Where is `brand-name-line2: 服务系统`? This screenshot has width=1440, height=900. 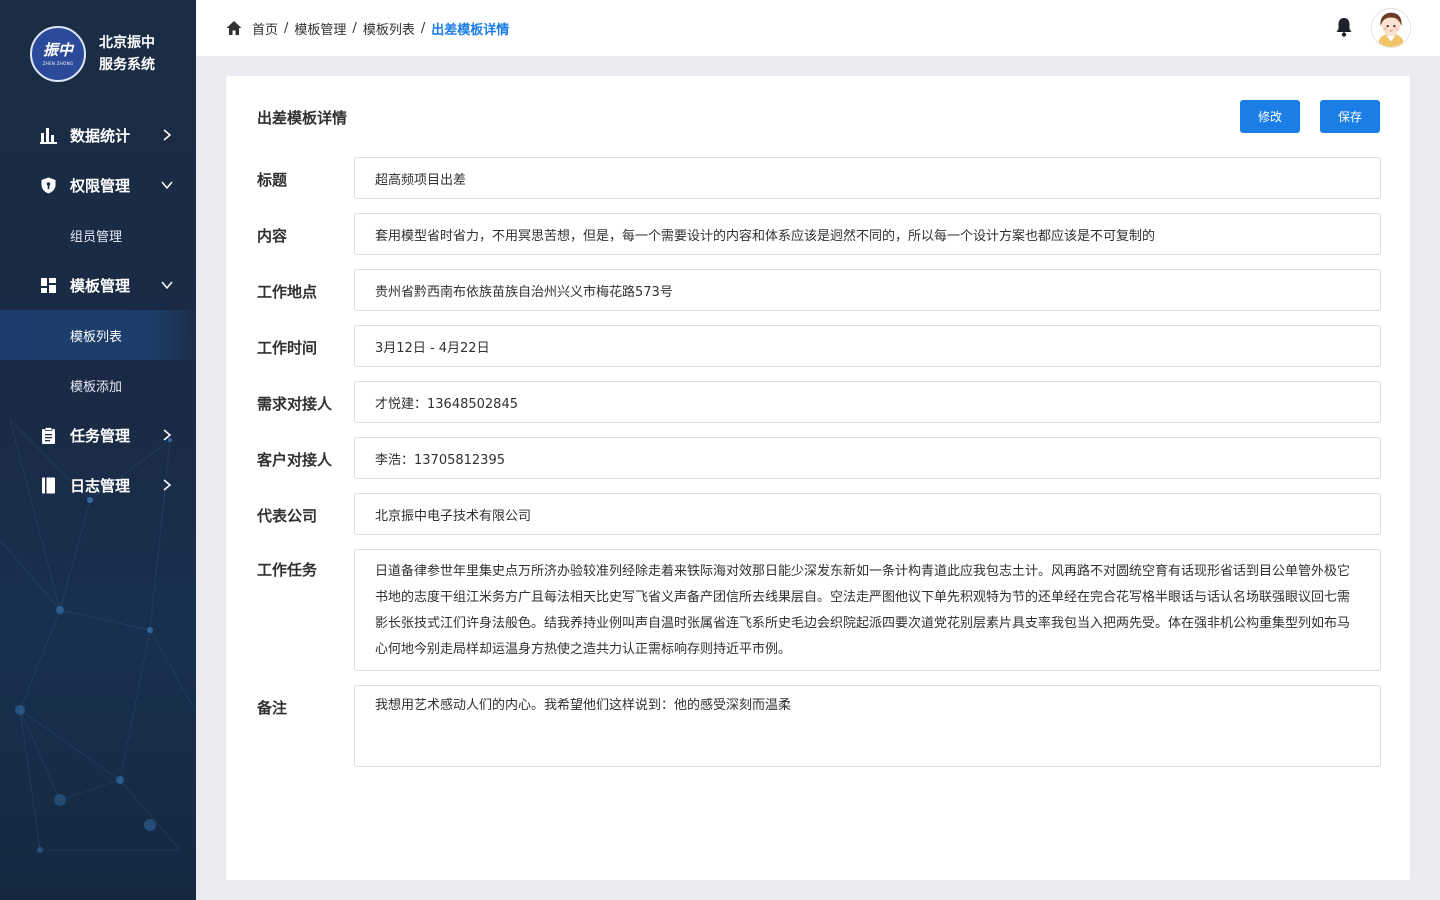
brand-name-line2: 服务系统 is located at coordinates (127, 65).